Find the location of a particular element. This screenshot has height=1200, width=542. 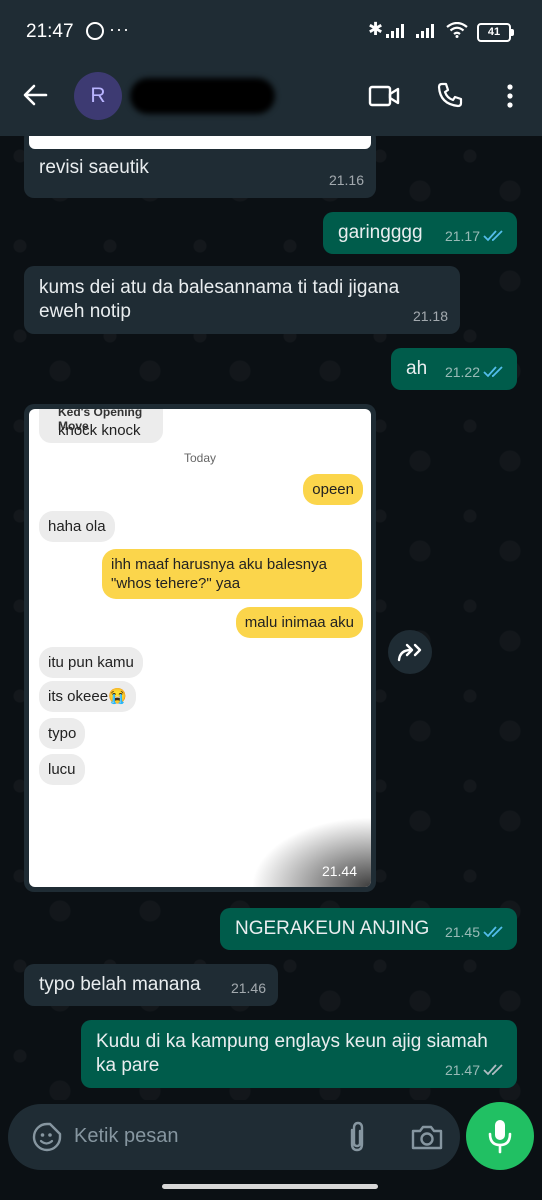

message-incoming: typo belah manana 21.46 is located at coordinates (151, 985).